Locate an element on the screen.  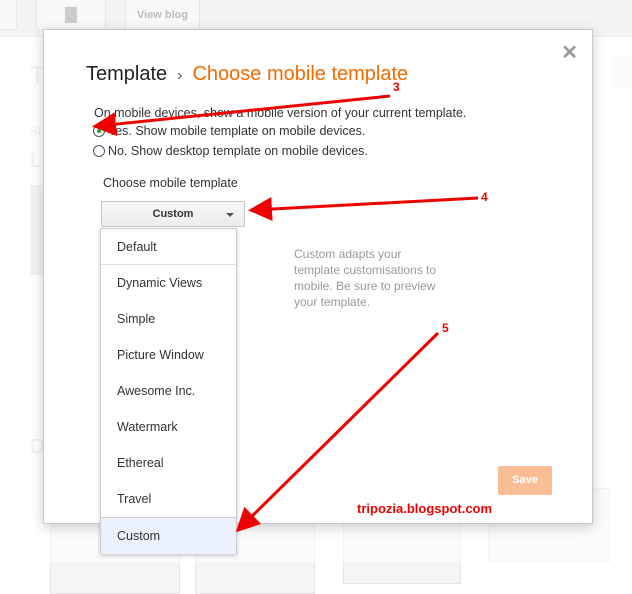
step-5-label: 5 is located at coordinates (445, 328).